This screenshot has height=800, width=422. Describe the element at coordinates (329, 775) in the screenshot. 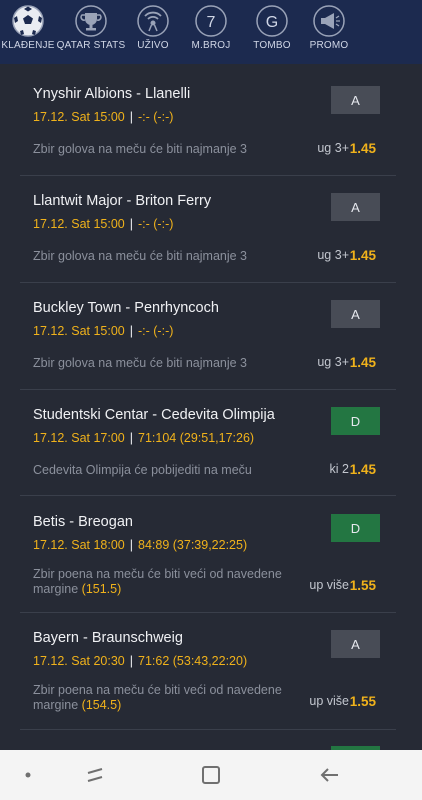

I see `back-icon` at that location.